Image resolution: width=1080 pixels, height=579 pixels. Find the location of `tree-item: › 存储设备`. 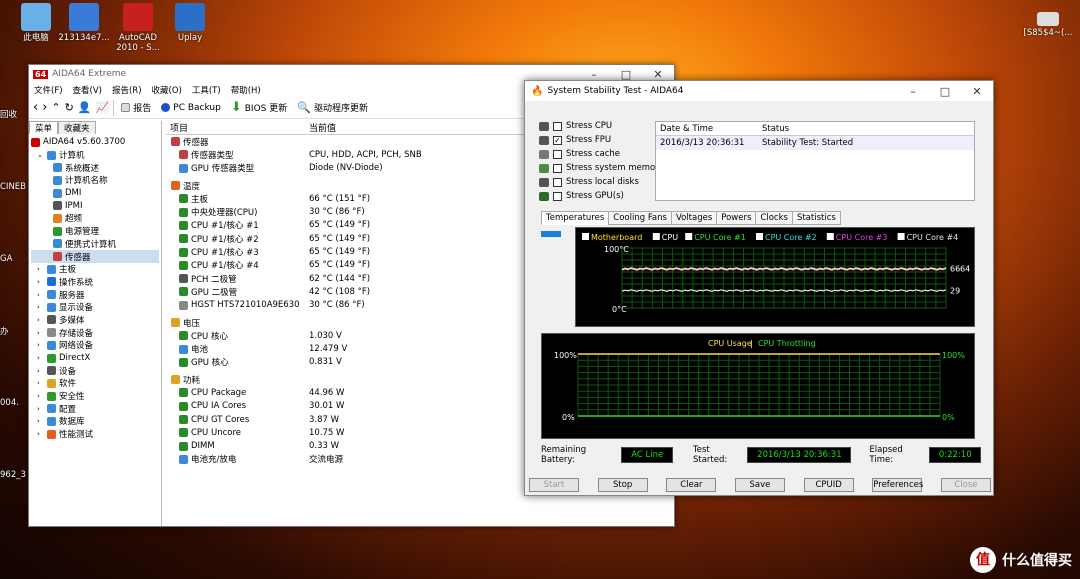

tree-item: › 存储设备 is located at coordinates (95, 332).